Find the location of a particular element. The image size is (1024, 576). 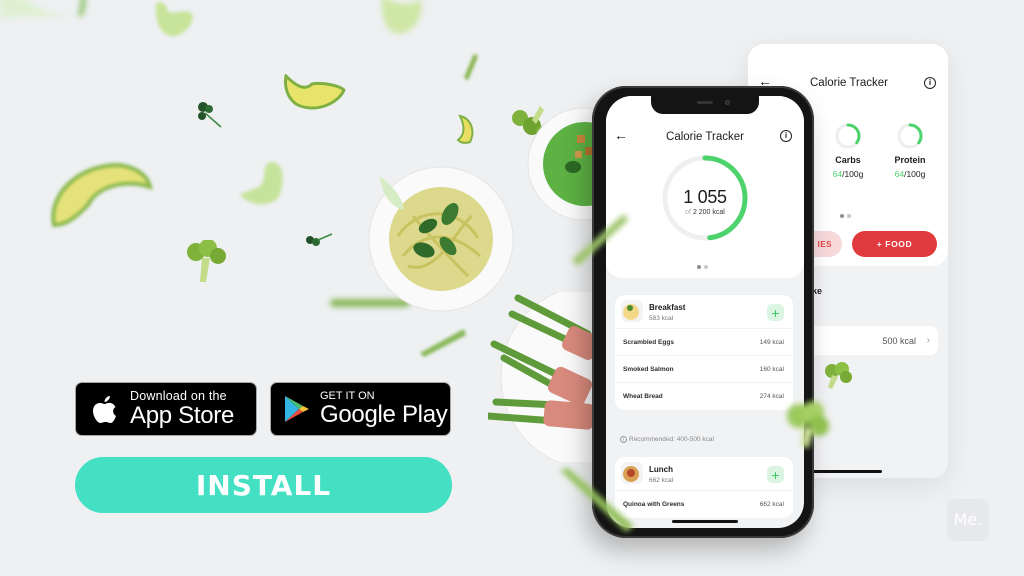

add-breakfast-item-button: + is located at coordinates (775, 312).